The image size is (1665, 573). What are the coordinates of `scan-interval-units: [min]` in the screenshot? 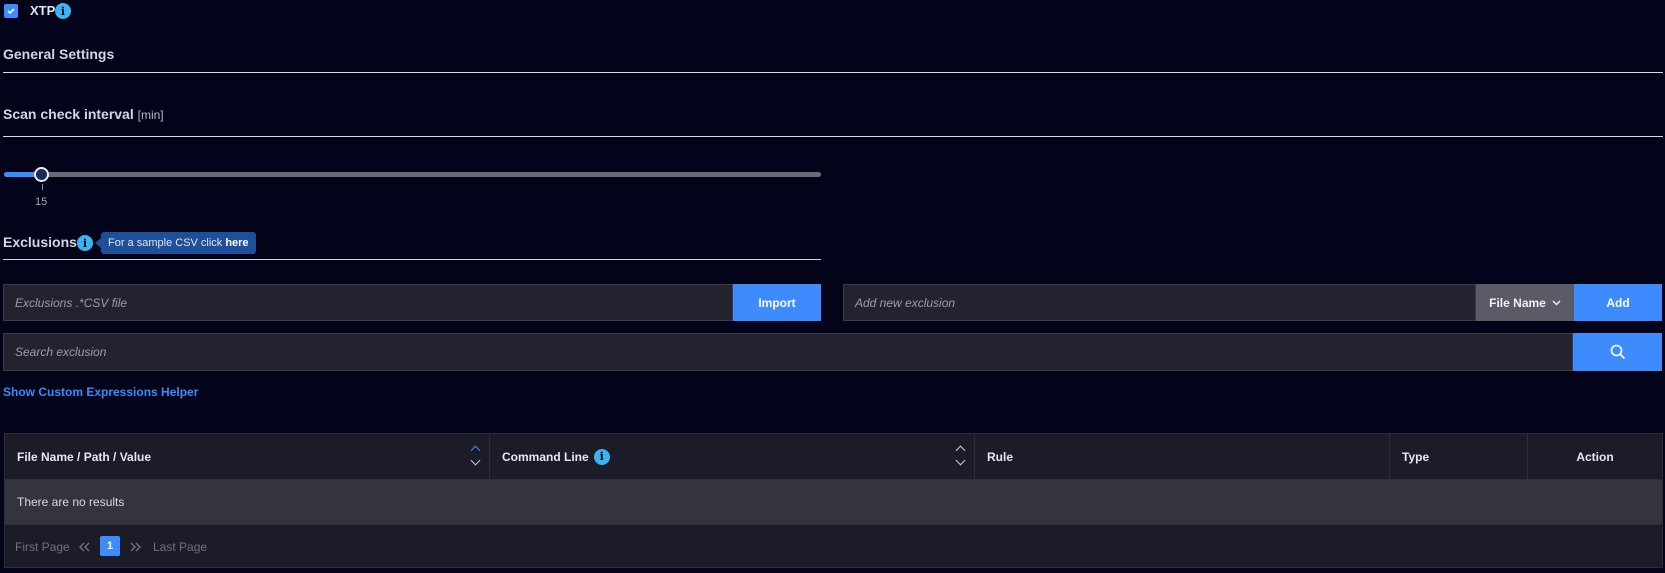 It's located at (150, 115).